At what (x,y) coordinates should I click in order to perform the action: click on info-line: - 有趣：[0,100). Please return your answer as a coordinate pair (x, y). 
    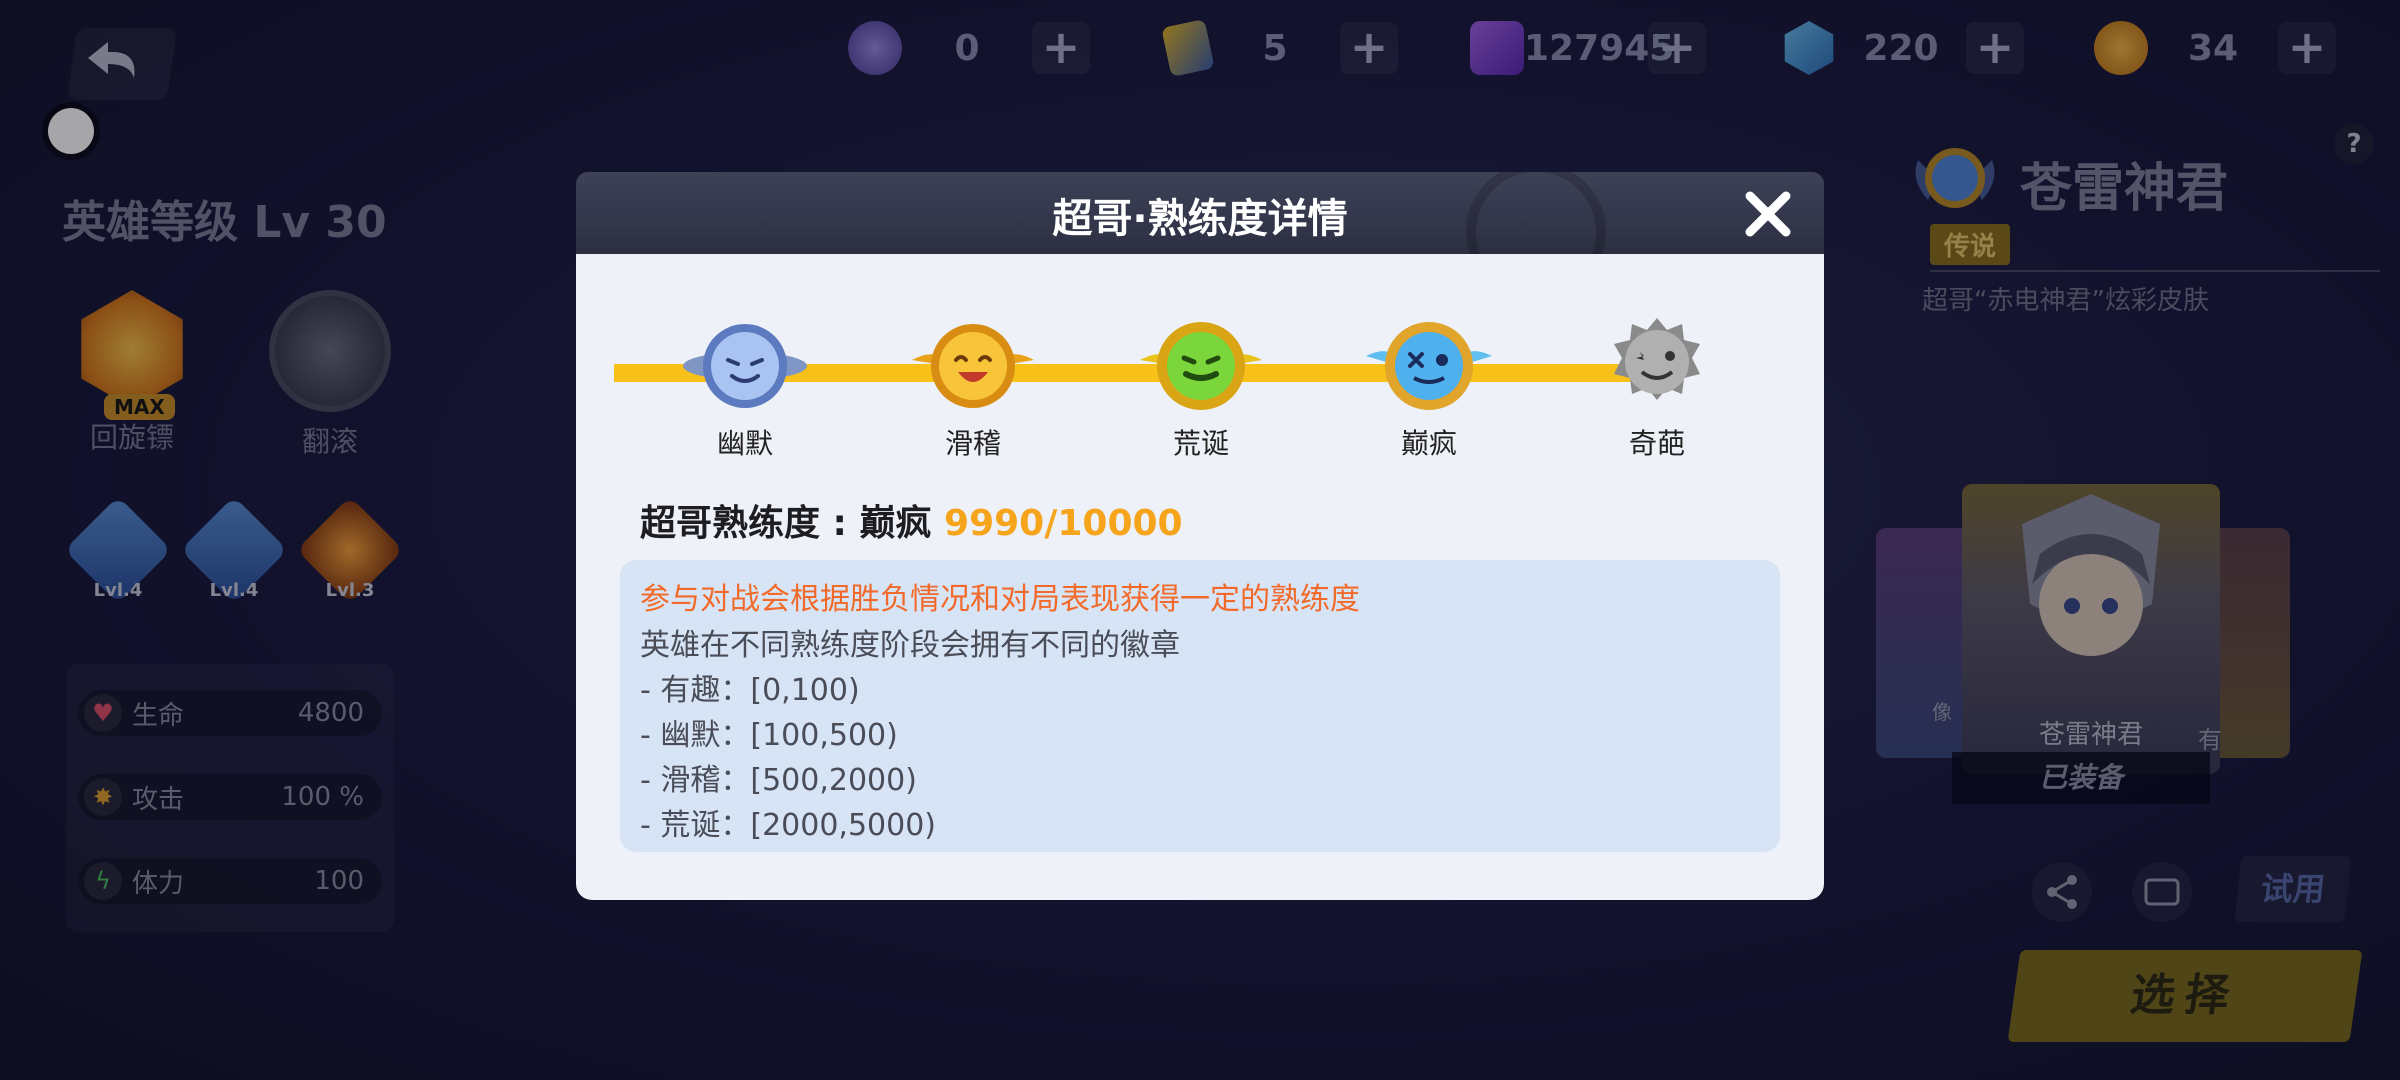
    Looking at the image, I should click on (750, 690).